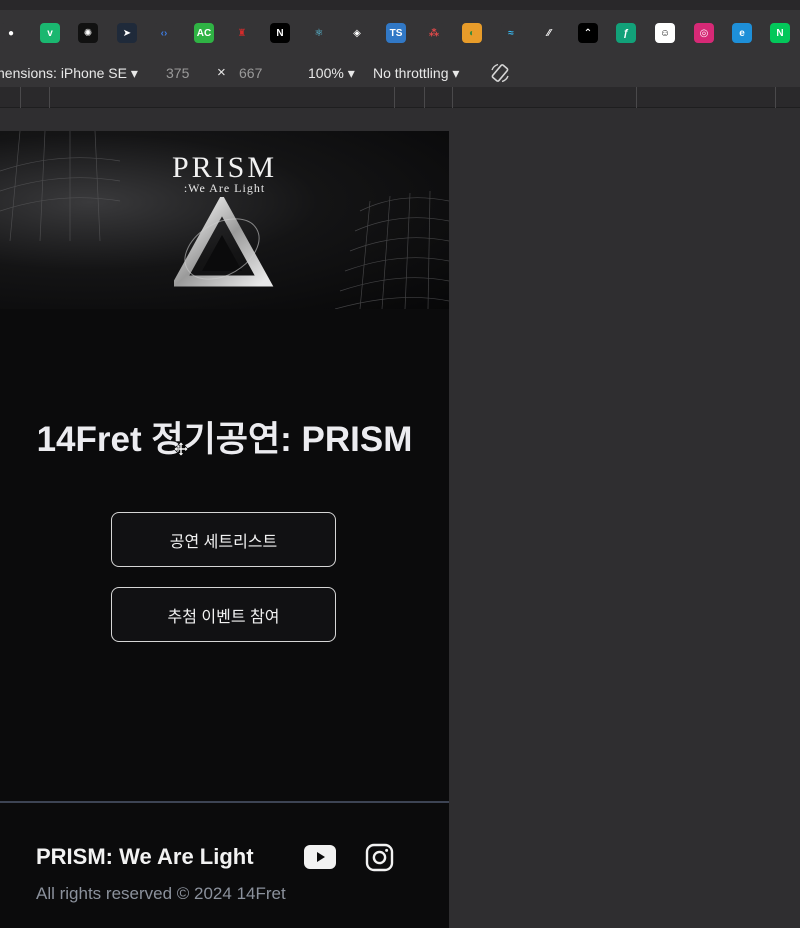 Image resolution: width=800 pixels, height=928 pixels. What do you see at coordinates (223, 614) in the screenshot?
I see `event-button: 추첨 이벤트 참여` at bounding box center [223, 614].